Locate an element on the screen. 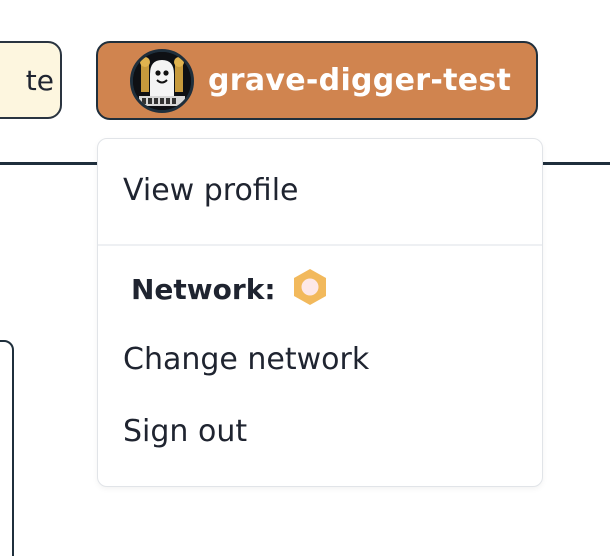 The width and height of the screenshot is (610, 556). hexagon-network-icon is located at coordinates (310, 289).